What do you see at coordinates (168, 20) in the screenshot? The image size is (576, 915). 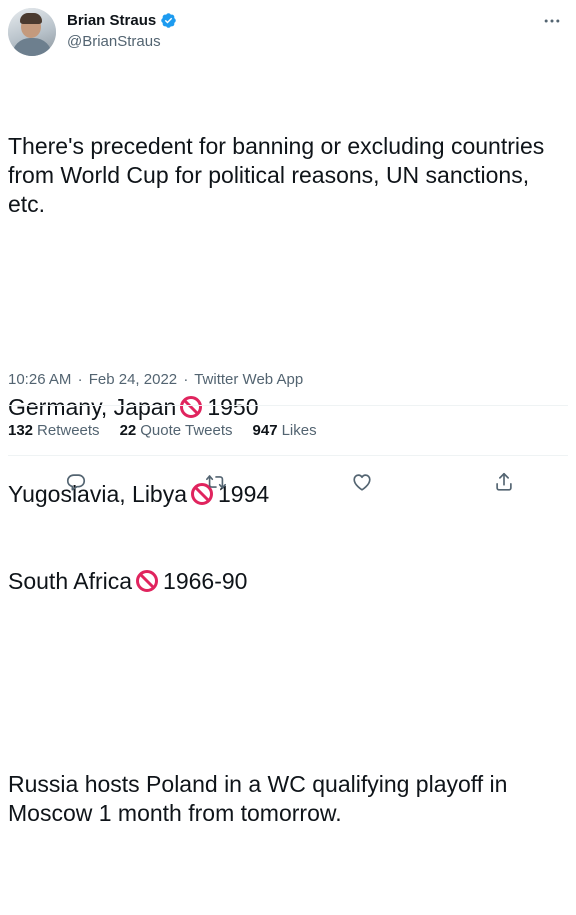 I see `verified-badge-icon` at bounding box center [168, 20].